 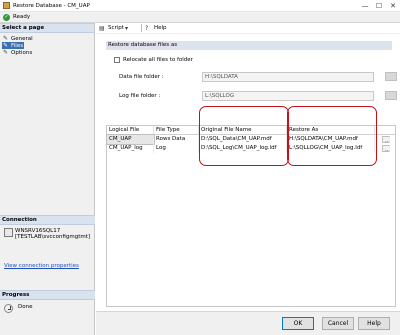 I want to click on connection-user: [TESTLAB\svcconfigmgtmt], so click(x=53, y=237).